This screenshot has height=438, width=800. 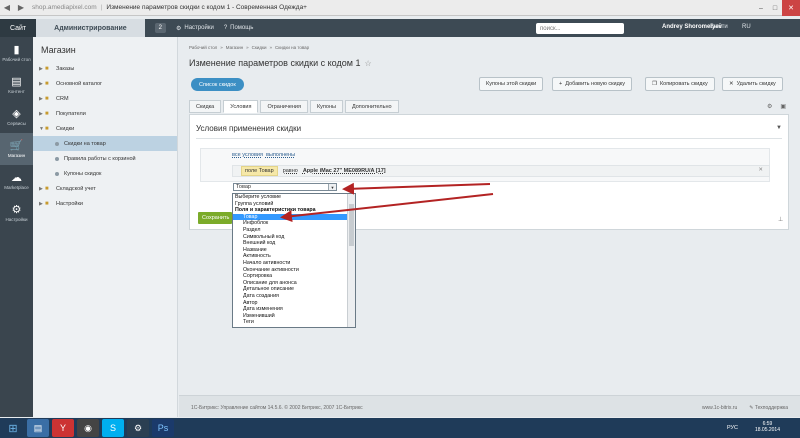 I want to click on footer-site-link: www.1c-bitrix.ru, so click(x=719, y=408).